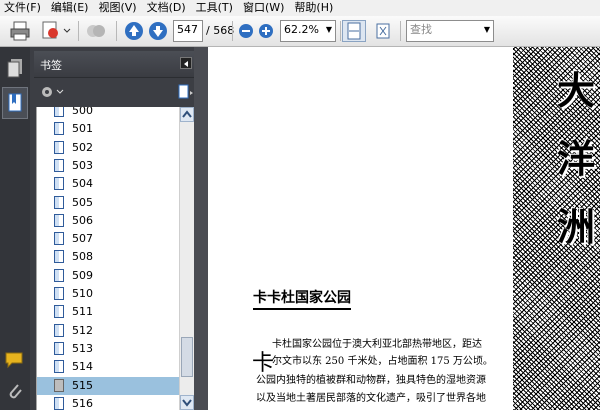 The height and width of the screenshot is (412, 600). What do you see at coordinates (371, 380) in the screenshot?
I see `body-line: 公园内独特的植被群和动物群，独具特色的湿地资源` at bounding box center [371, 380].